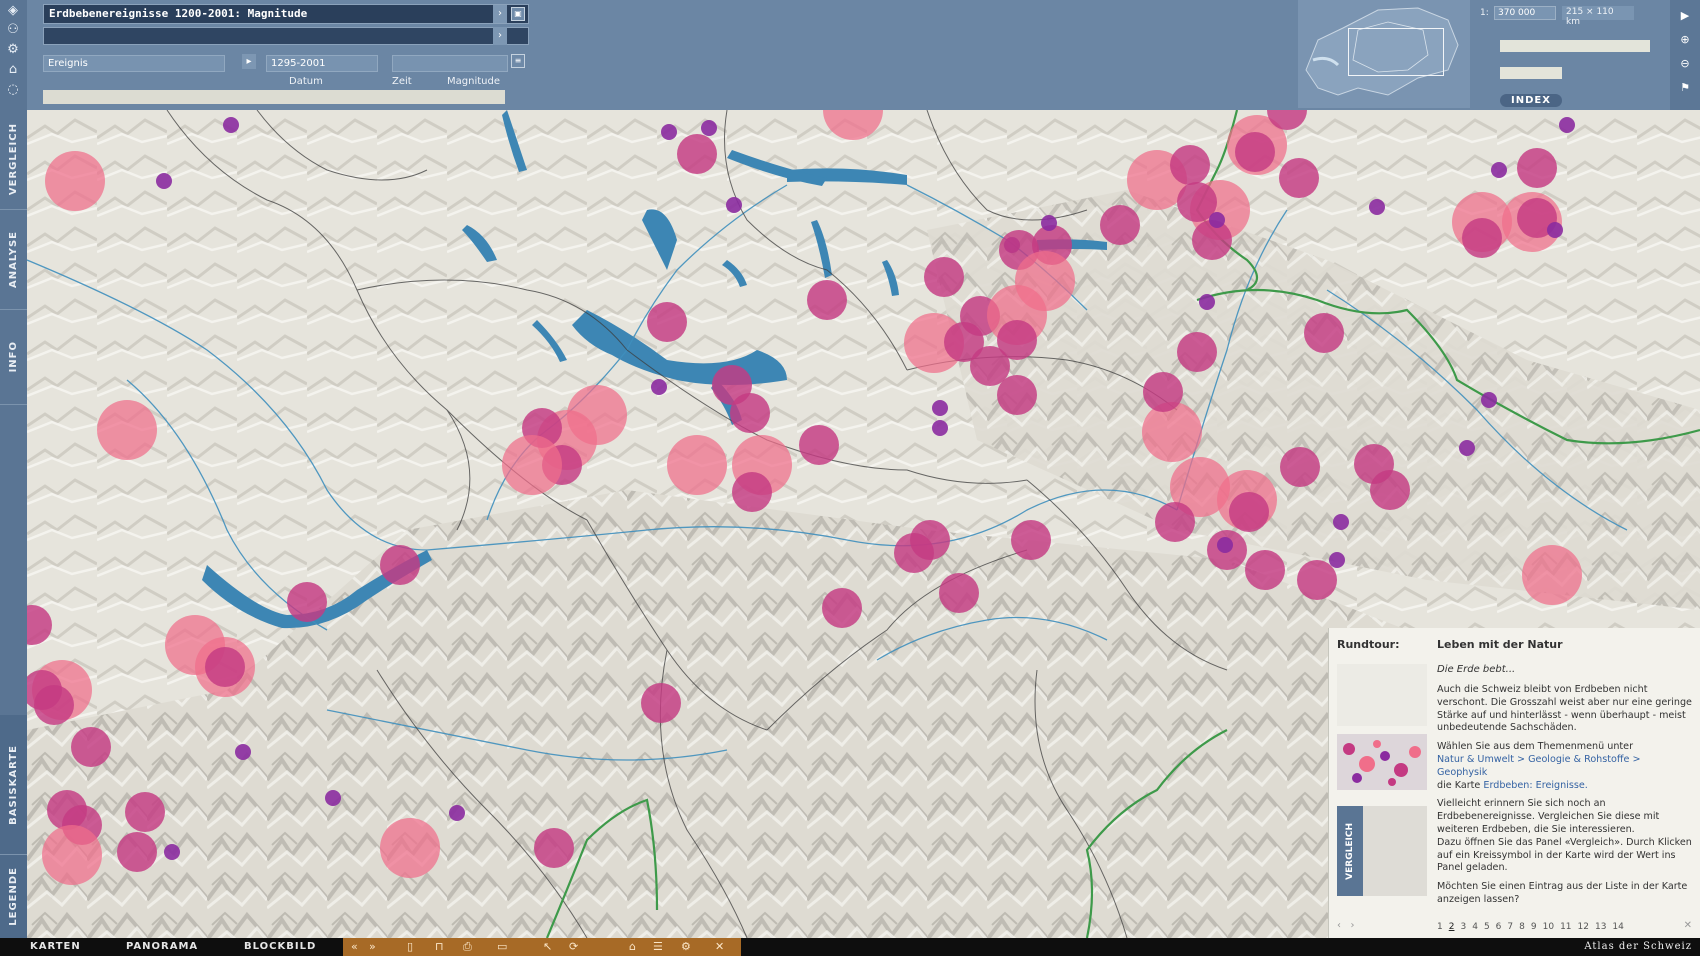 This screenshot has width=1700, height=956. I want to click on tab-info: INFO, so click(13, 357).